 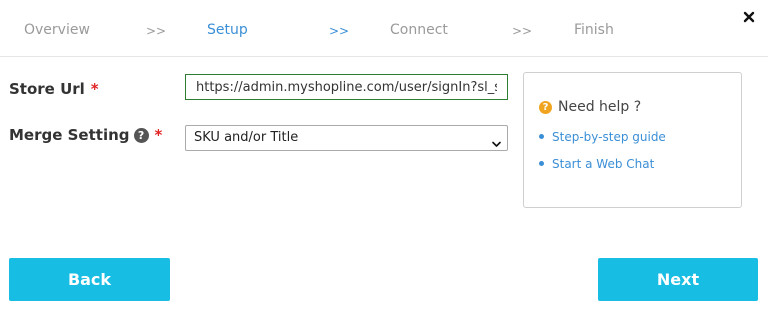 I want to click on help-link-guide: Step-by-step guide, so click(x=602, y=137).